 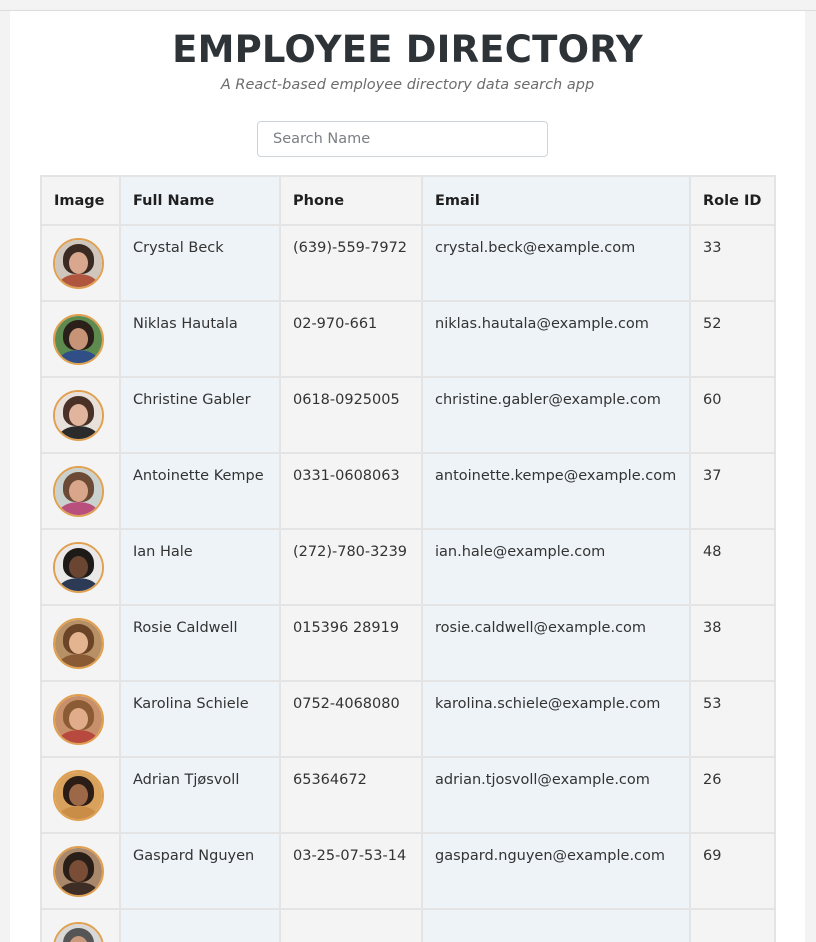 What do you see at coordinates (351, 491) in the screenshot?
I see `phone-cell: 0331-0608063` at bounding box center [351, 491].